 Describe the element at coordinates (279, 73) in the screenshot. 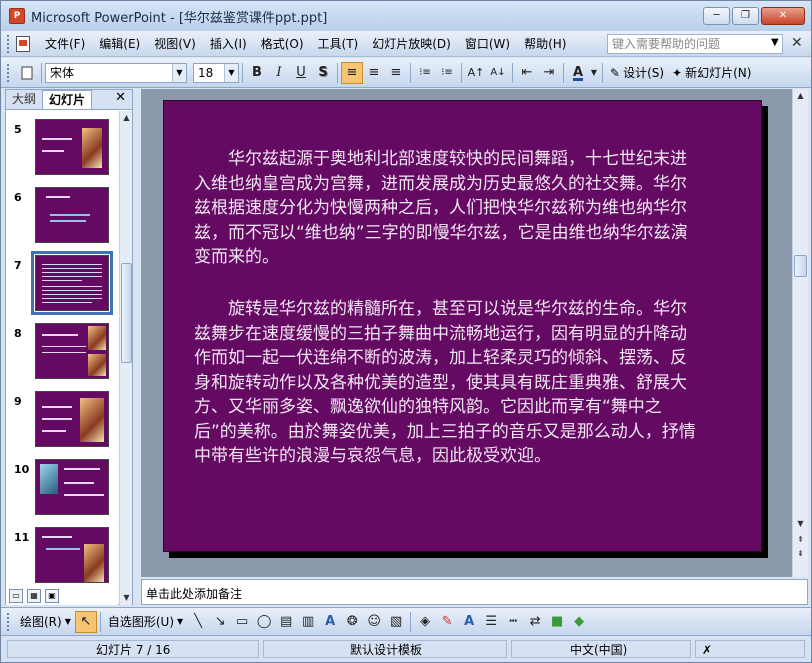

I see `italic-button: I` at that location.